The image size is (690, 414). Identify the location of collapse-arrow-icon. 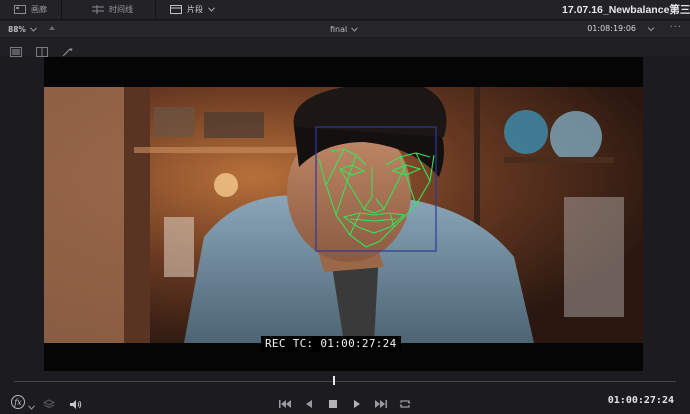
(52, 29).